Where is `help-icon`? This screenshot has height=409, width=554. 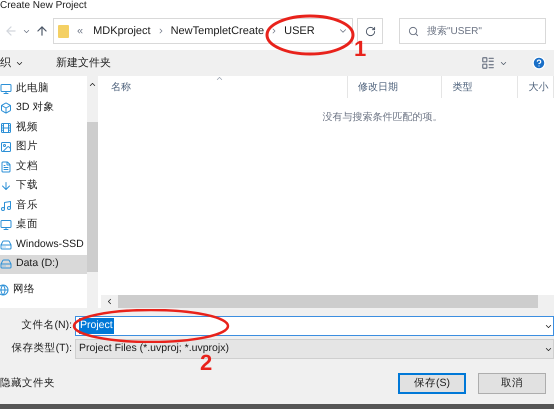
help-icon is located at coordinates (539, 63).